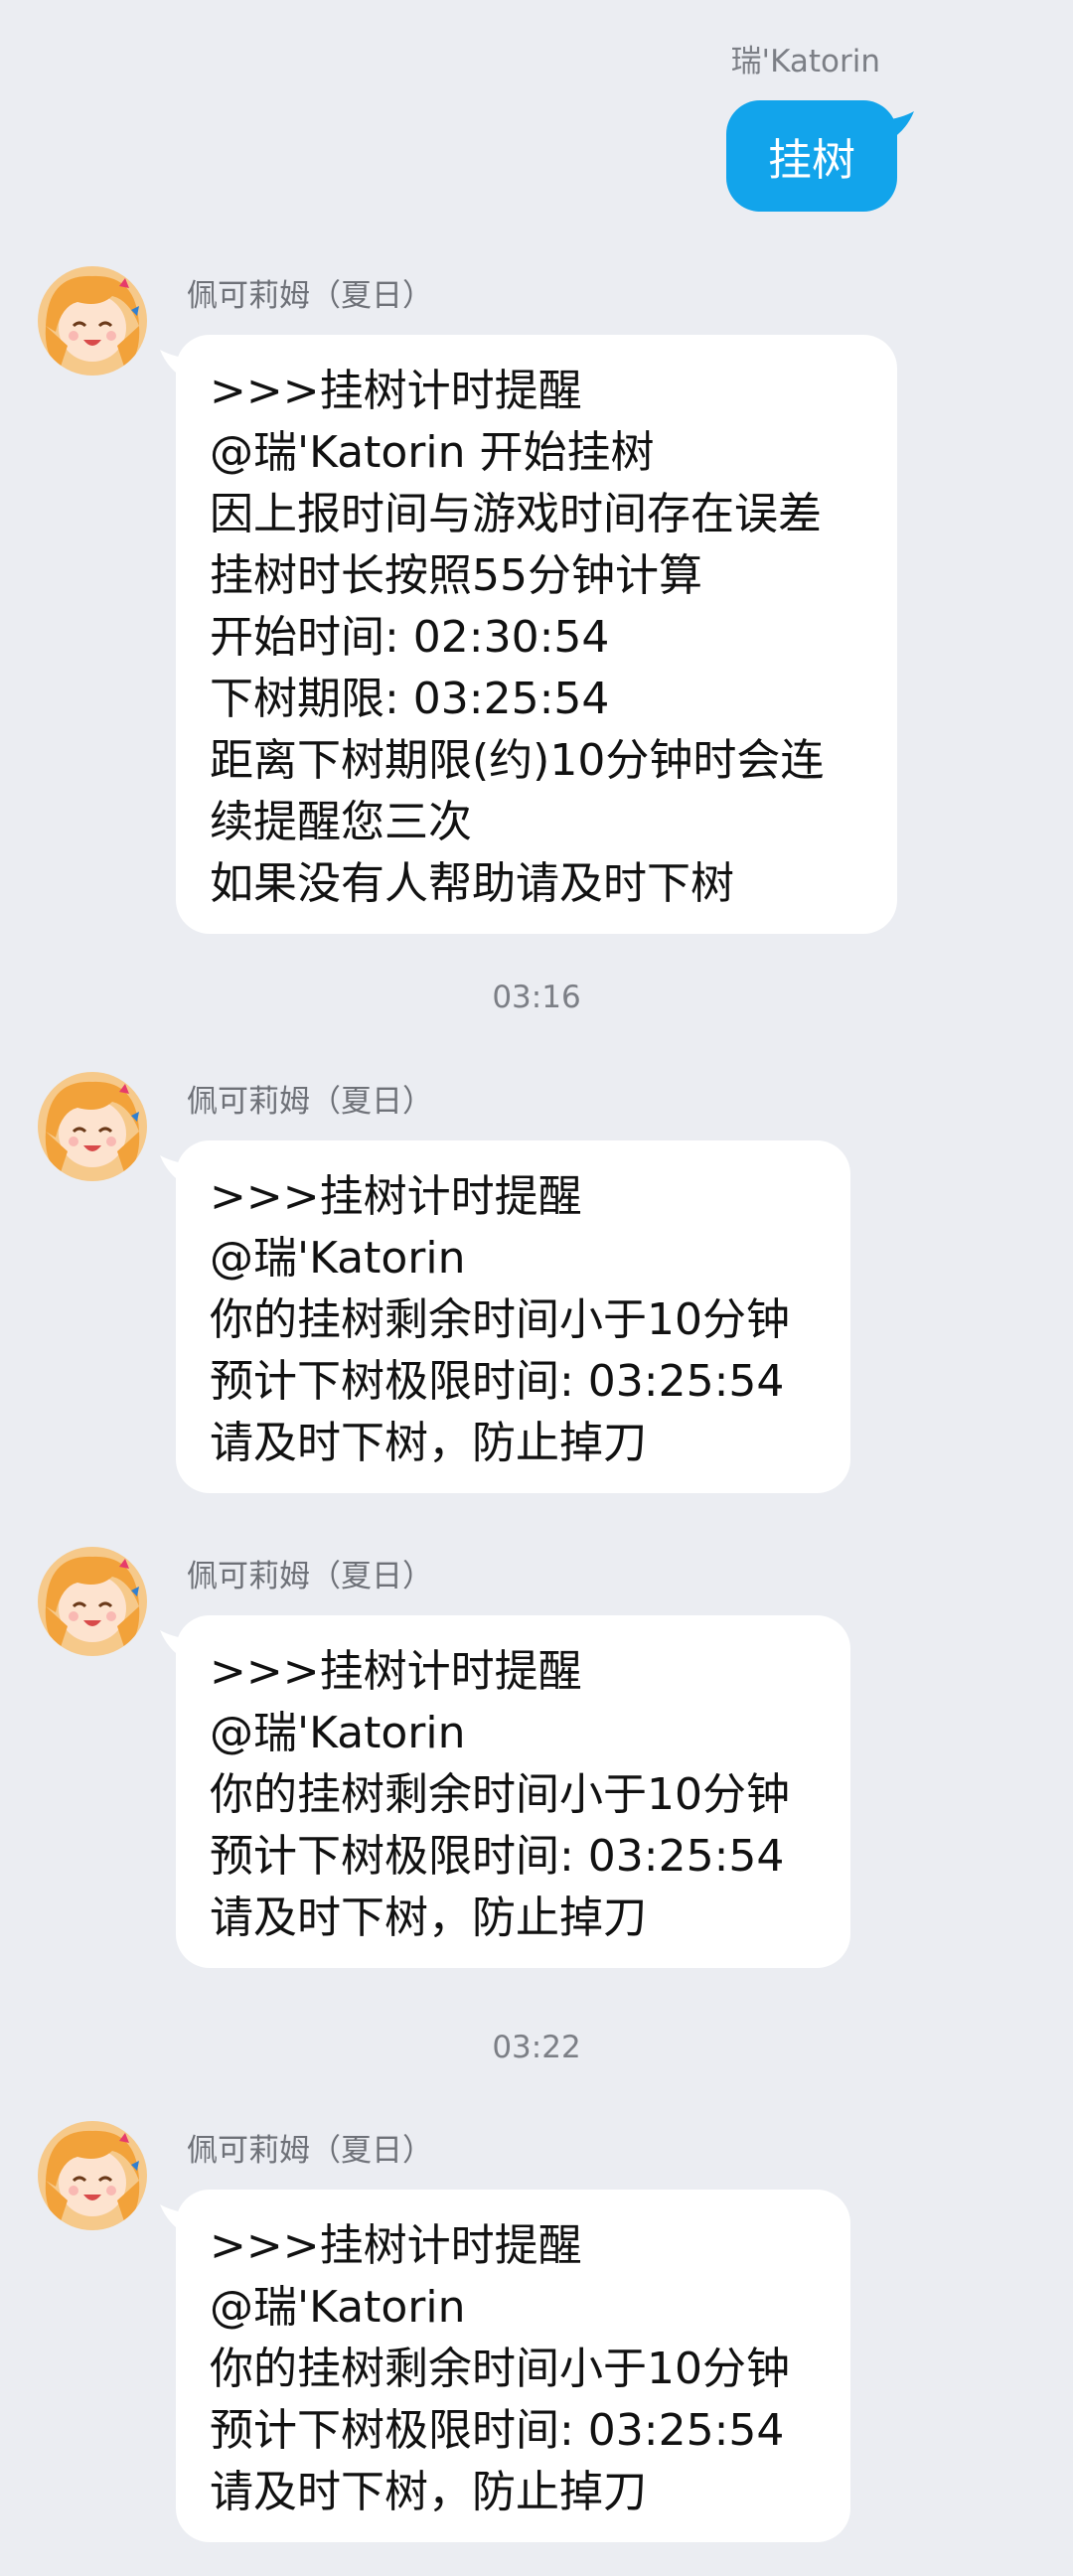  Describe the element at coordinates (805, 62) in the screenshot. I see `self-sender-name: 瑞'Katorin` at that location.